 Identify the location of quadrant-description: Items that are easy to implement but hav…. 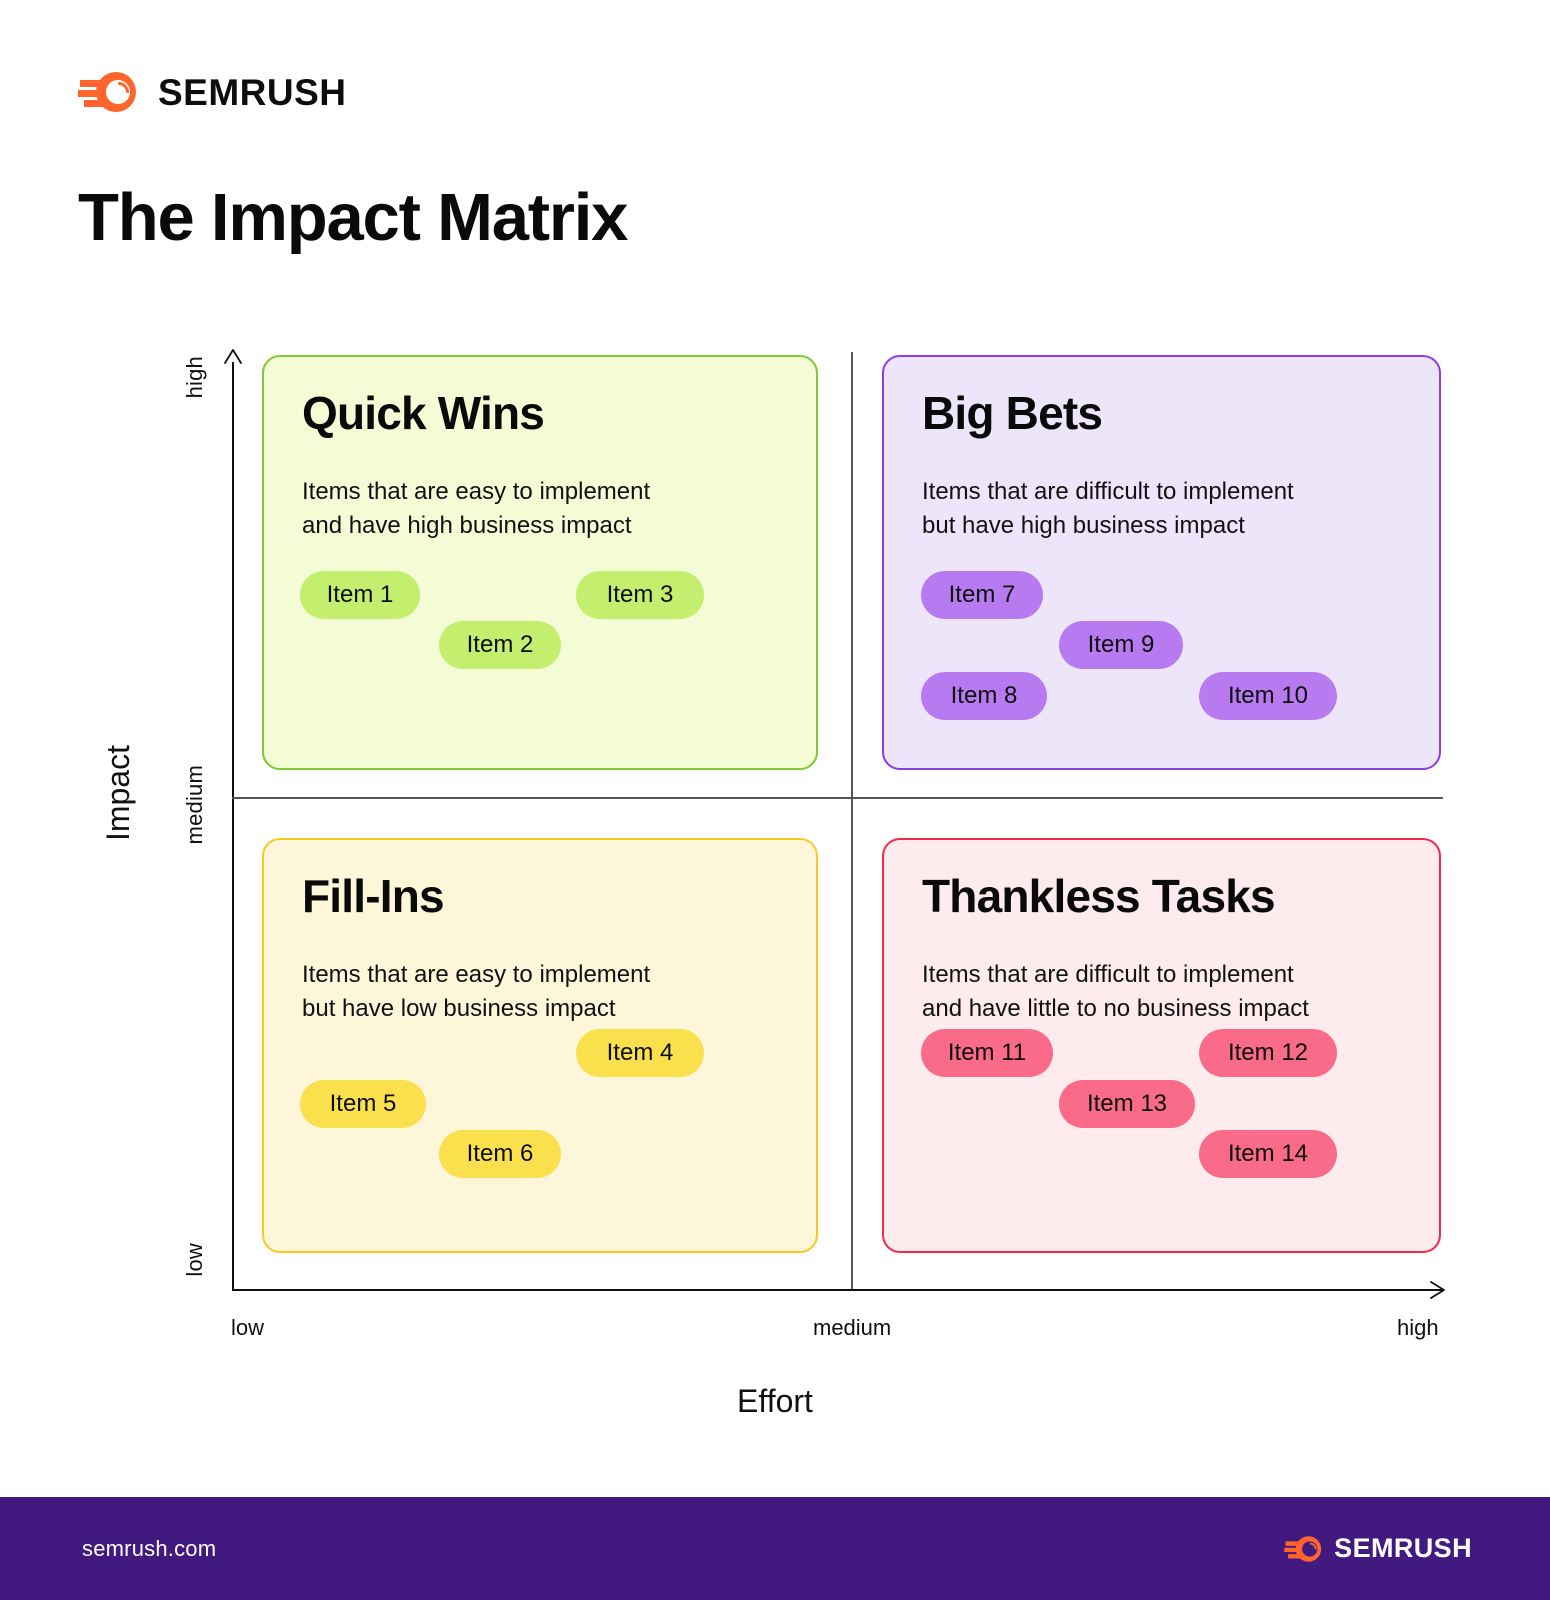
(476, 992).